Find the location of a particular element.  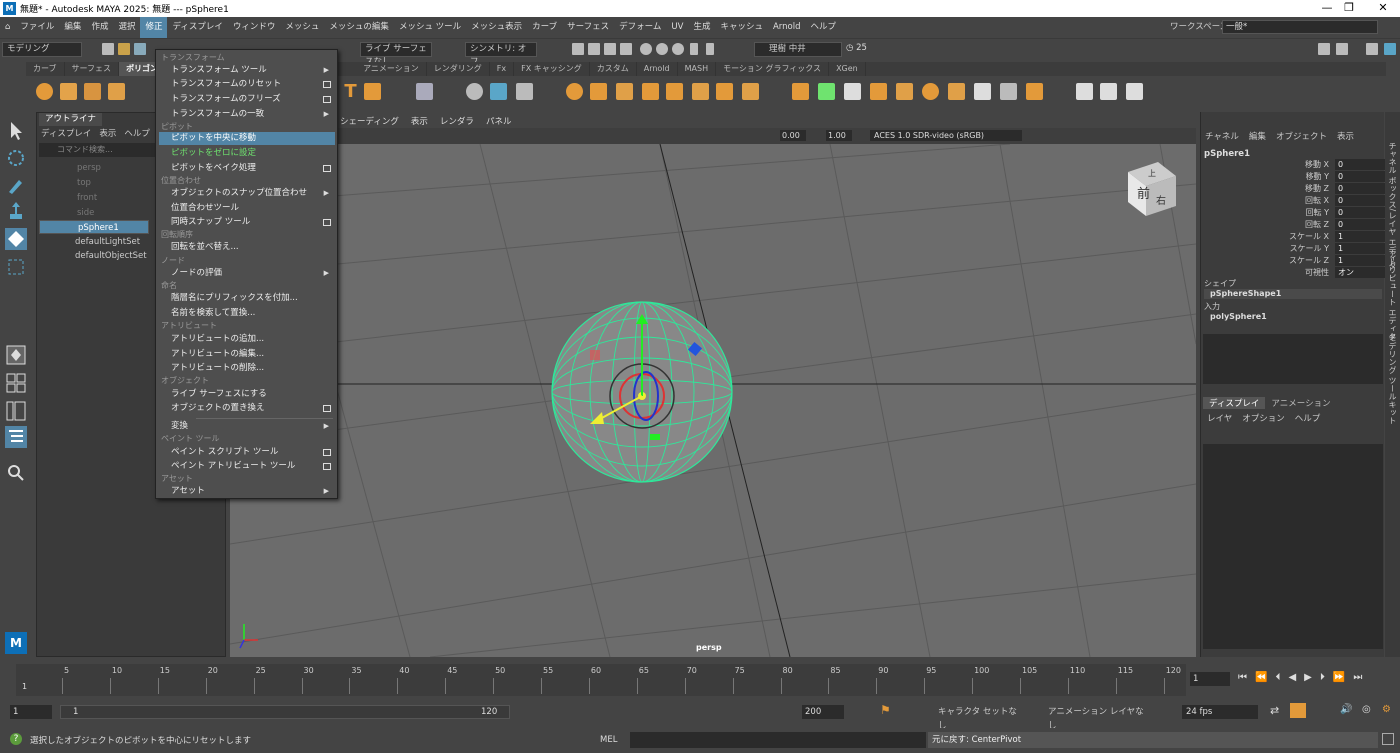

menu-arnold: Arnold is located at coordinates (787, 27).